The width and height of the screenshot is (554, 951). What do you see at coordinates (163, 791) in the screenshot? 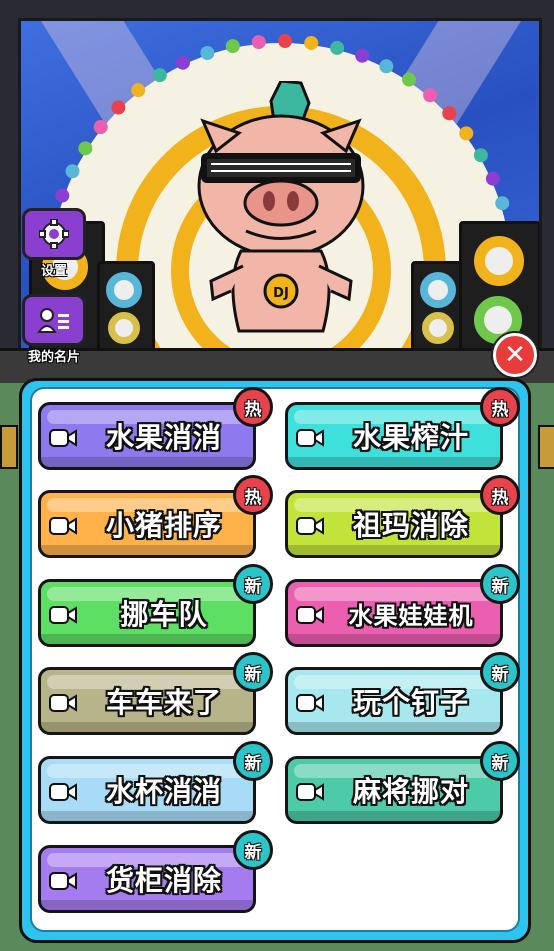
I see `game-name: 水杯消消` at bounding box center [163, 791].